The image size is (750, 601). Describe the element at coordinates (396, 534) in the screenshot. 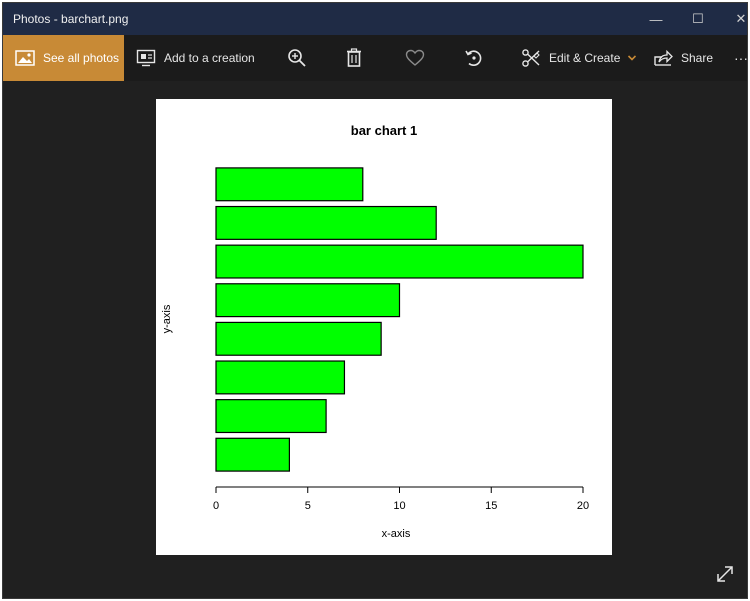

I see `x-axis-label: x-axis` at that location.